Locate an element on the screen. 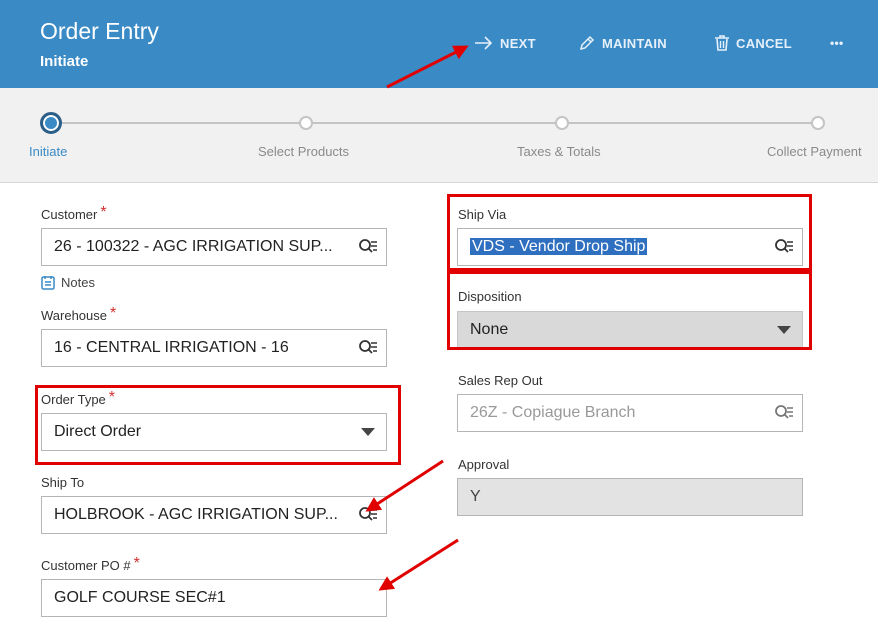 This screenshot has width=878, height=622. sales-rep-out-label: Sales Rep Out is located at coordinates (500, 380).